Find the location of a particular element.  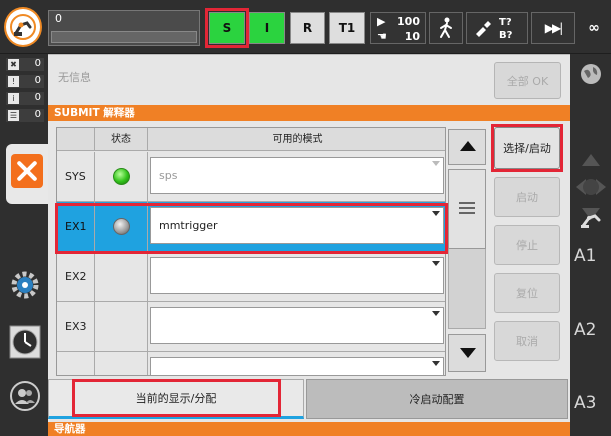

close-panel-tab is located at coordinates (27, 174).